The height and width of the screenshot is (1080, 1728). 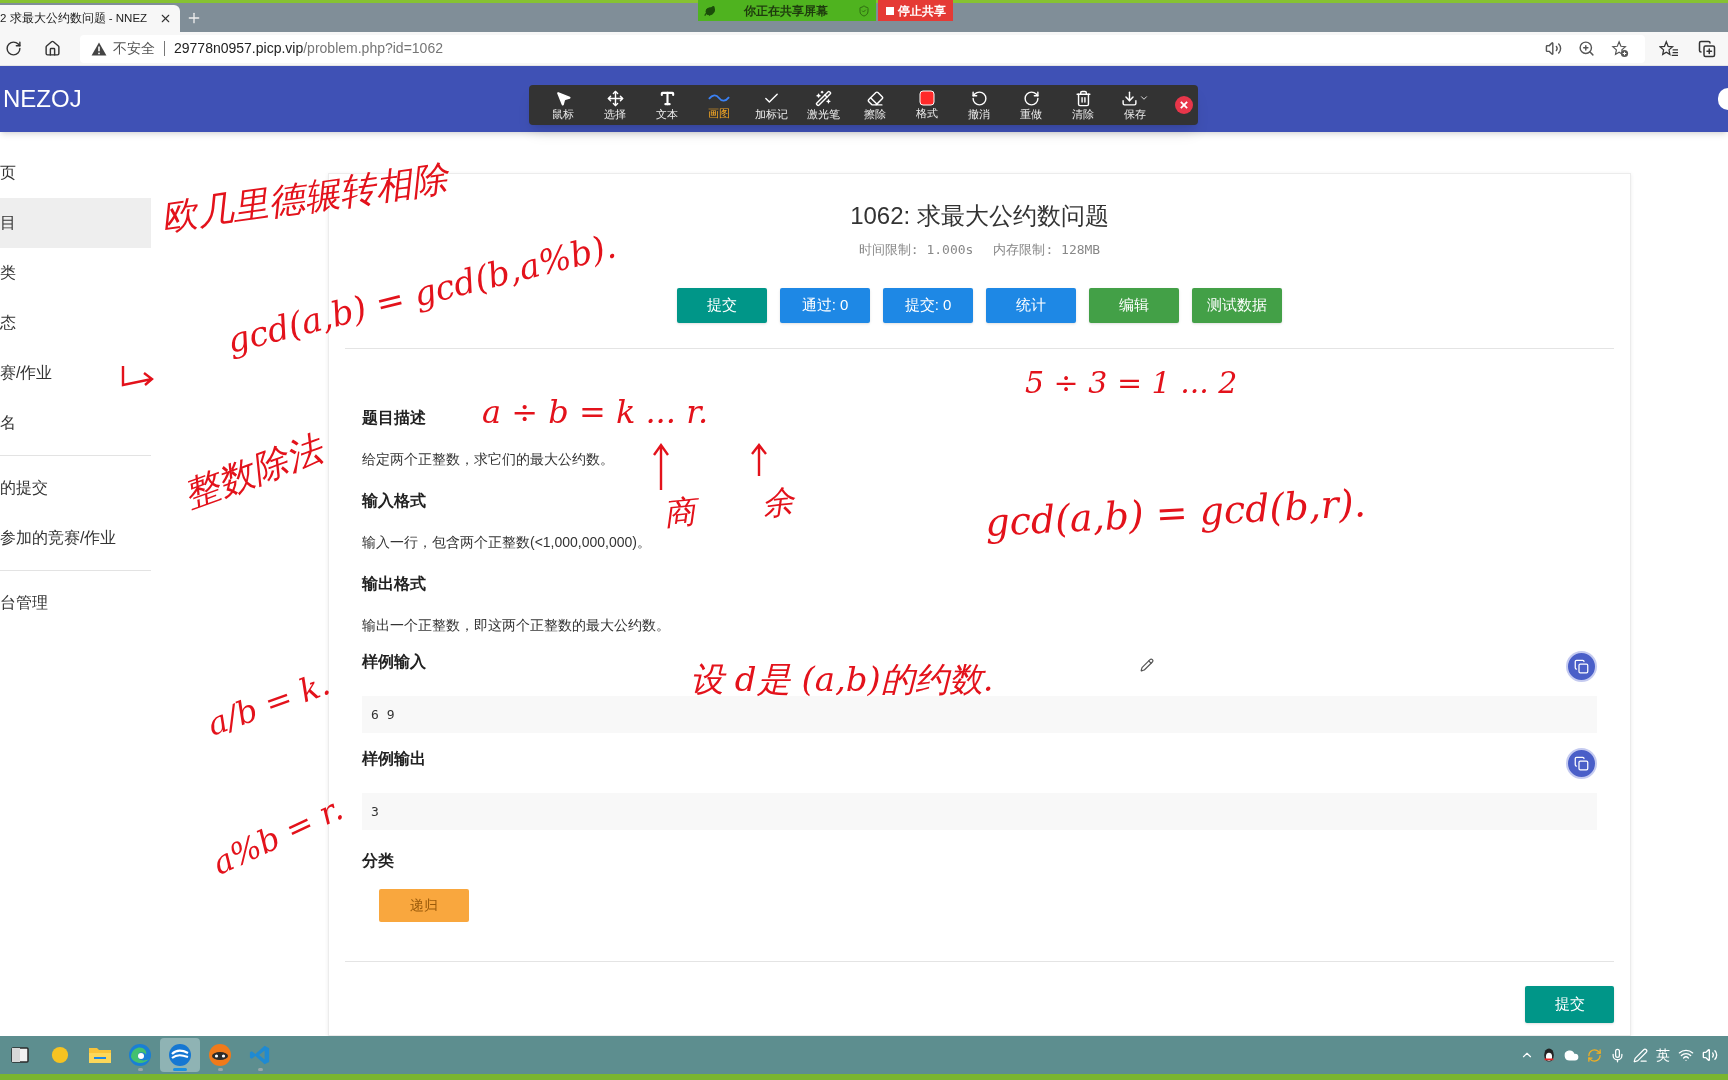 I want to click on taskbar-button, so click(x=180, y=1055).